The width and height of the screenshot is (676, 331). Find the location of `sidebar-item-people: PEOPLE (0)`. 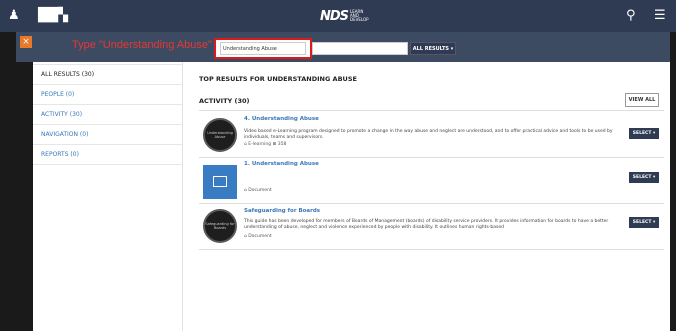

sidebar-item-people: PEOPLE (0) is located at coordinates (107, 95).